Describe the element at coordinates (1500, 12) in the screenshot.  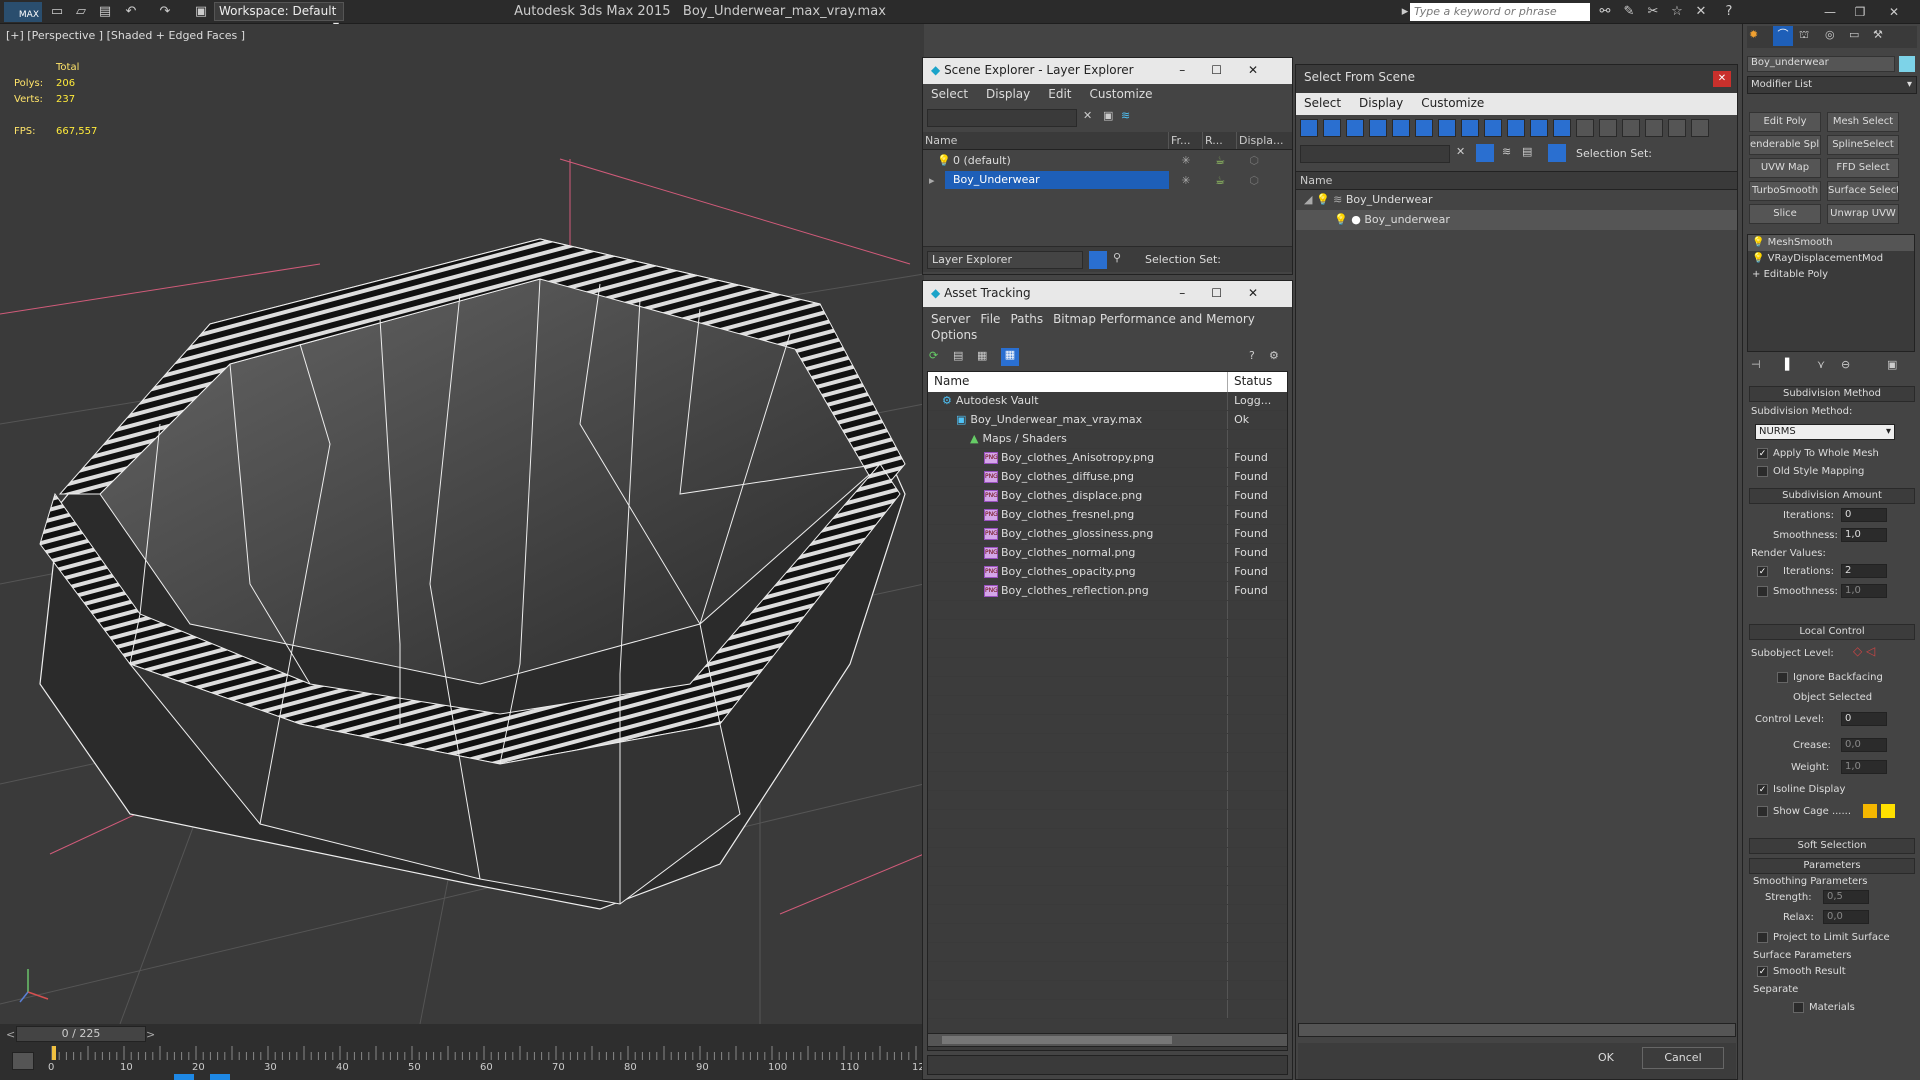
I see `keyword-search-input: Type a keyword or phrase` at that location.